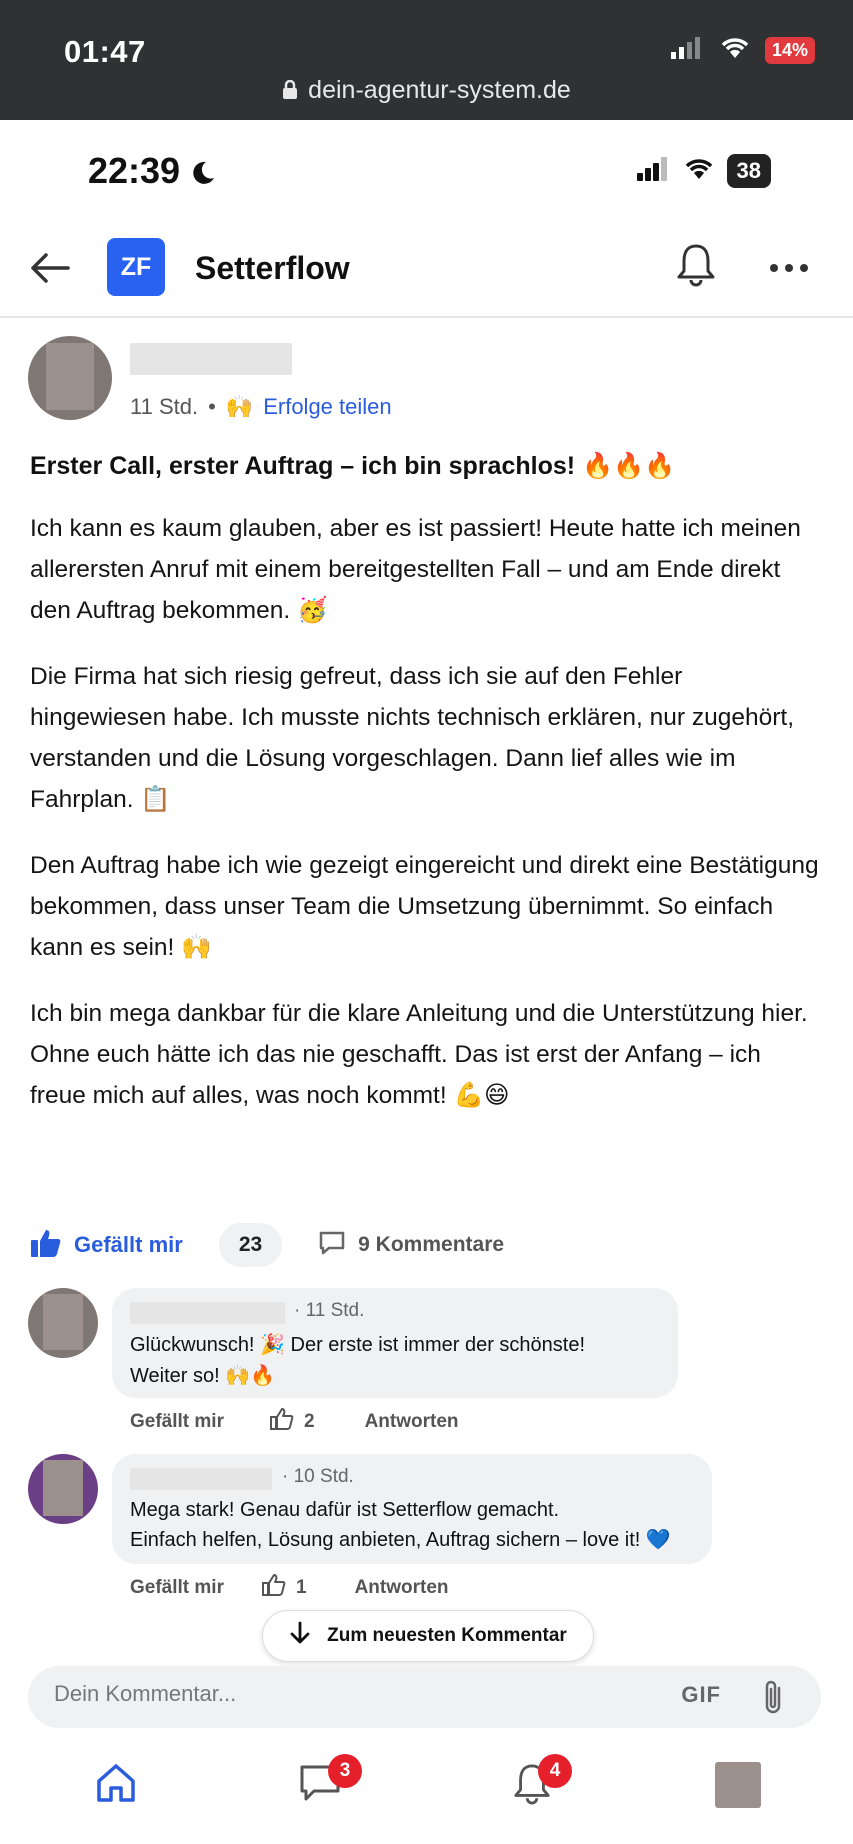 This screenshot has width=853, height=1844. What do you see at coordinates (239, 406) in the screenshot?
I see `category-emoji: 🙌` at bounding box center [239, 406].